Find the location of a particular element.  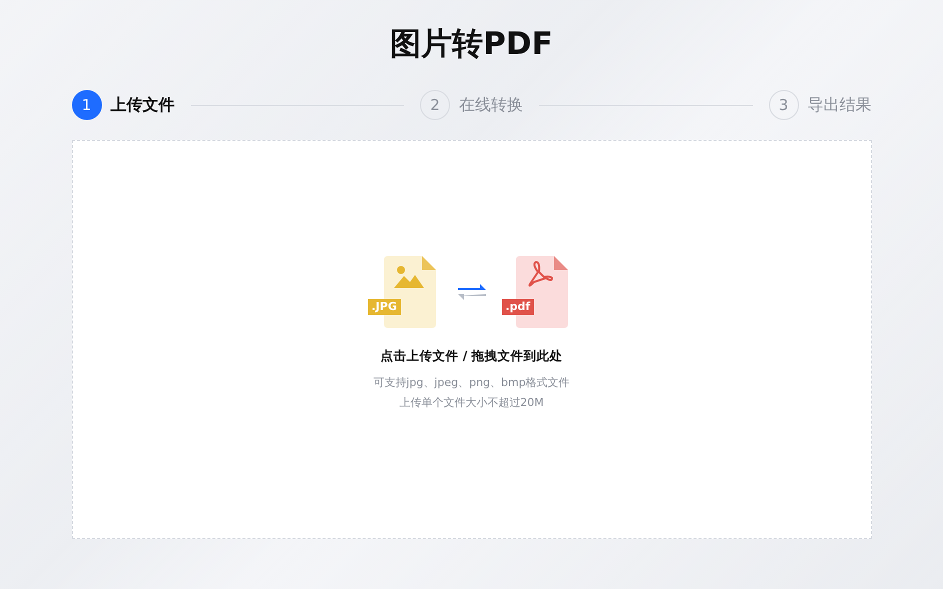

step-label: 在线转换 is located at coordinates (491, 105).